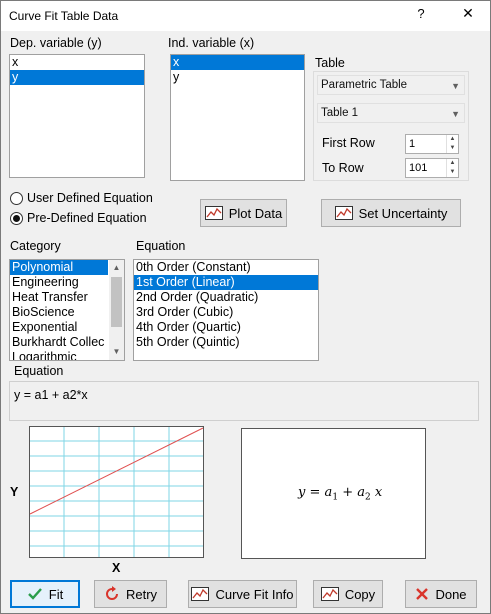  What do you see at coordinates (432, 168) in the screenshot?
I see `to-row-stepper: 101 ▲ ▼` at bounding box center [432, 168].